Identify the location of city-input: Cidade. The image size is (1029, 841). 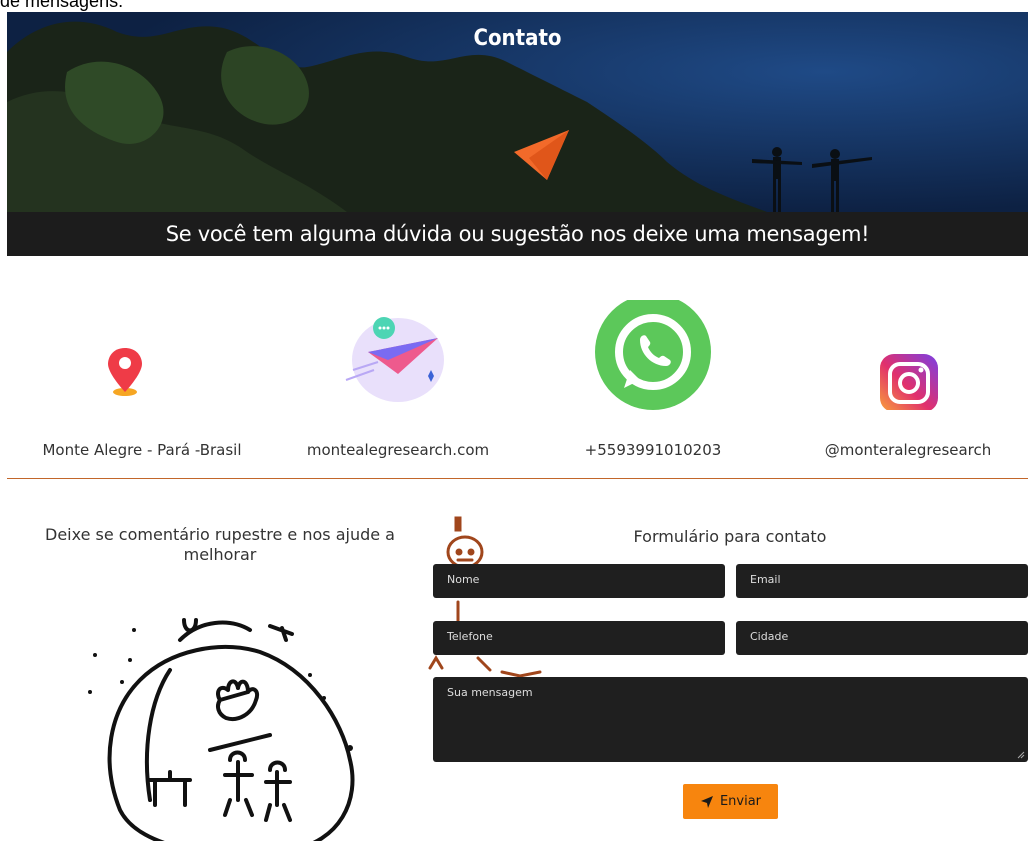
(882, 638).